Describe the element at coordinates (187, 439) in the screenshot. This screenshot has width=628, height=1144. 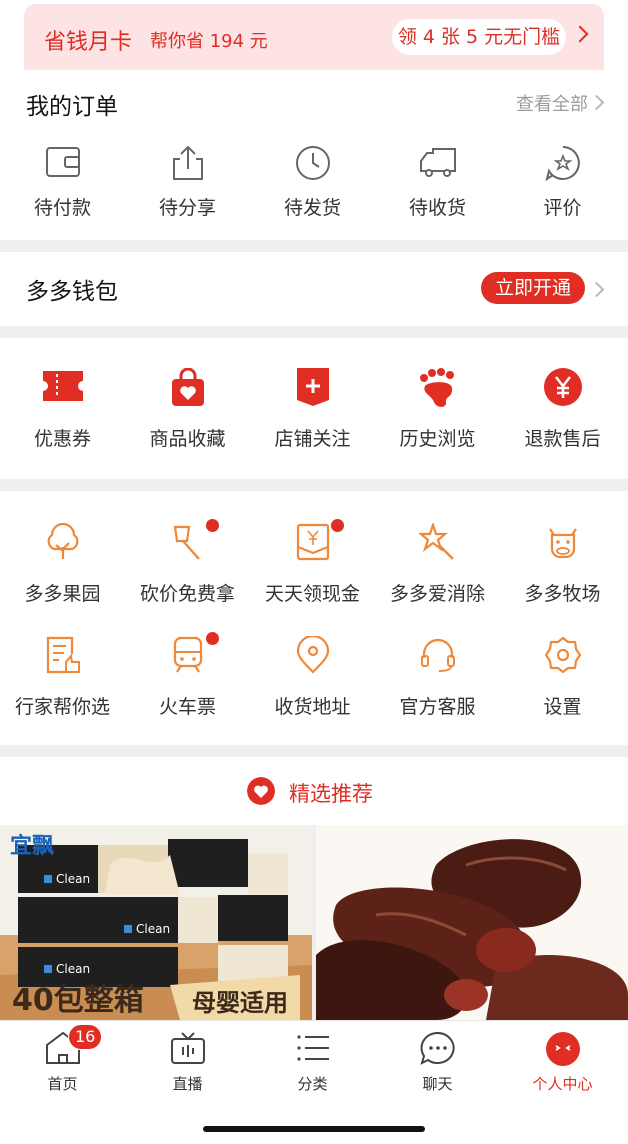
I see `quick-item-label: 商品收藏` at that location.